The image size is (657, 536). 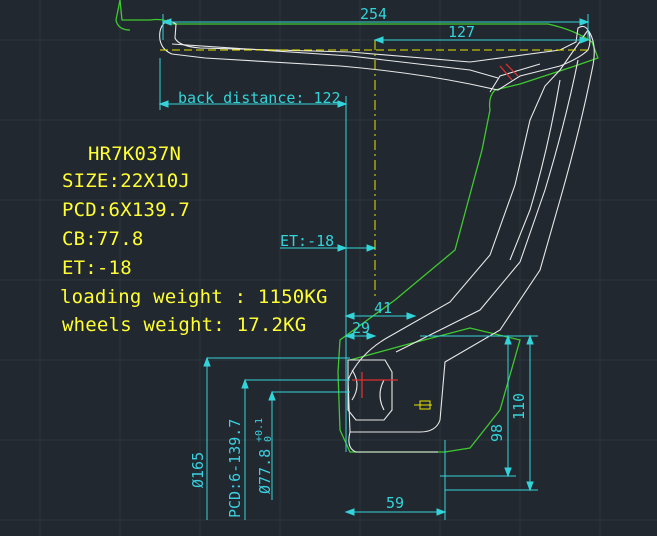 What do you see at coordinates (373, 14) in the screenshot?
I see `dim-overall-width: 254` at bounding box center [373, 14].